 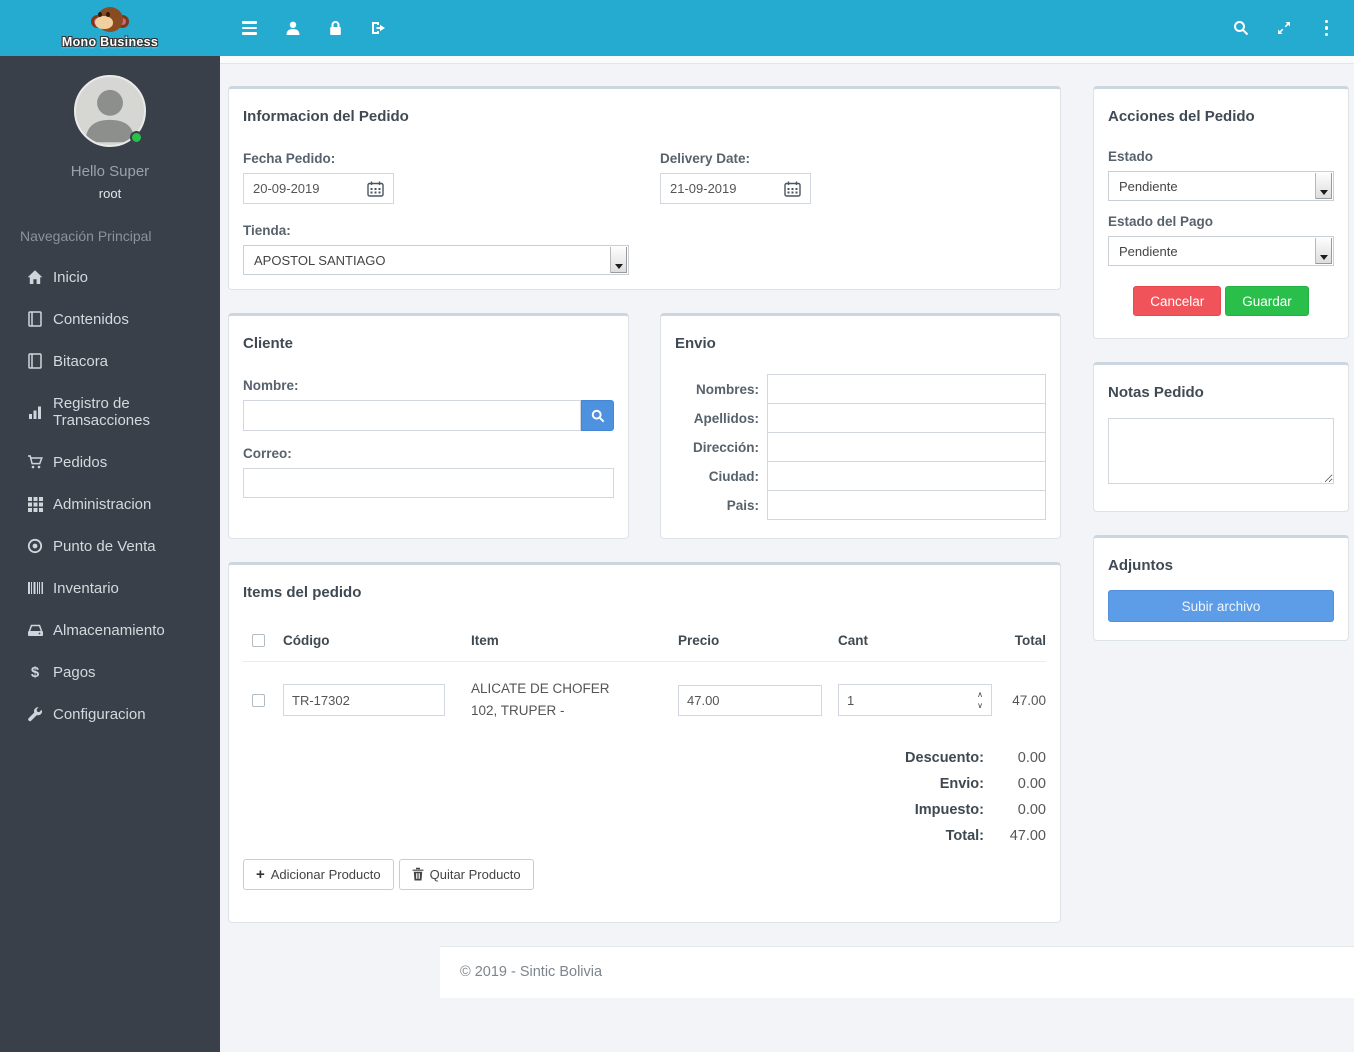 What do you see at coordinates (267, 230) in the screenshot?
I see `tienda-label: Tienda:` at bounding box center [267, 230].